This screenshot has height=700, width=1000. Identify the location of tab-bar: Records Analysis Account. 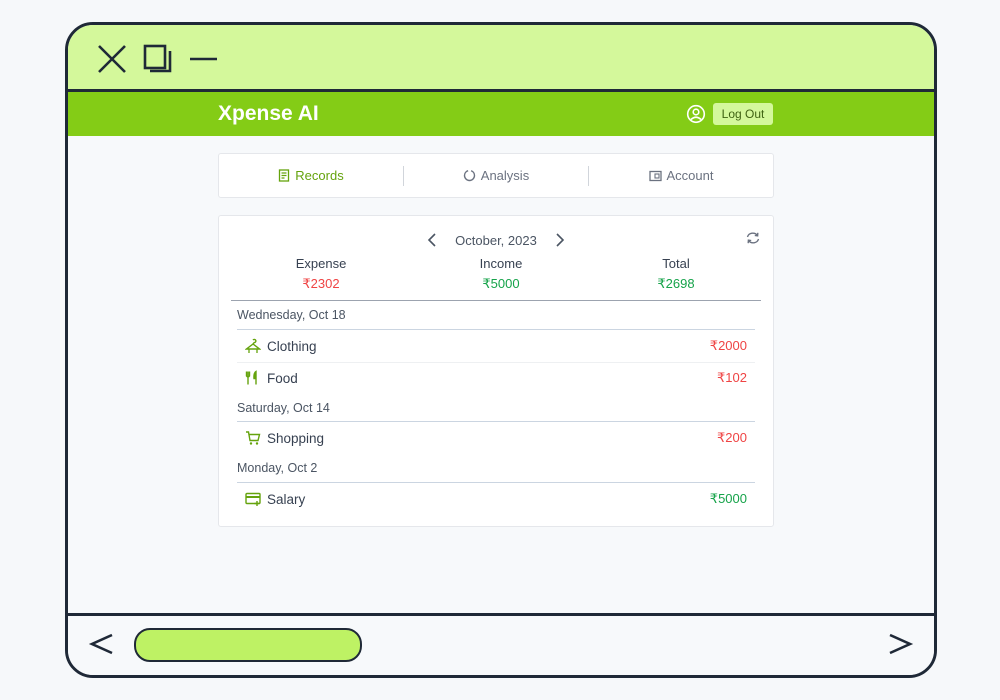
(496, 175).